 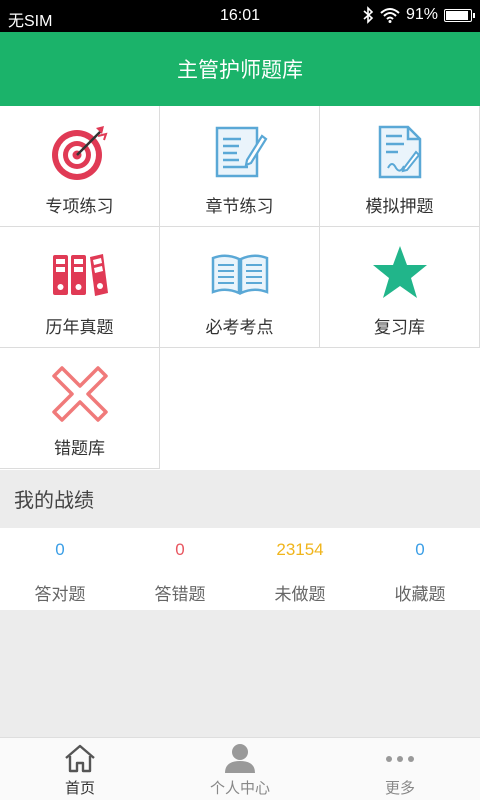 What do you see at coordinates (421, 14) in the screenshot?
I see `battery-percent: 91%` at bounding box center [421, 14].